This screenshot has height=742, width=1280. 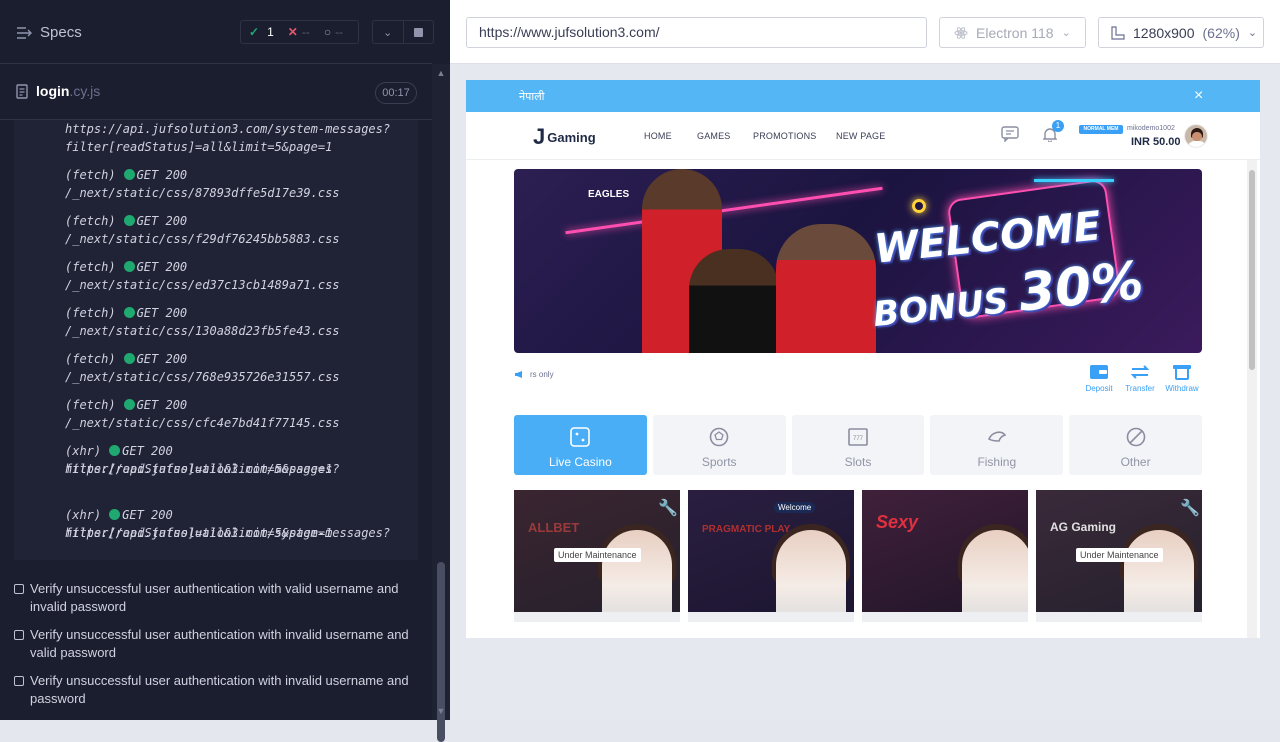 What do you see at coordinates (1252, 399) in the screenshot?
I see `app-scrollbar` at bounding box center [1252, 399].